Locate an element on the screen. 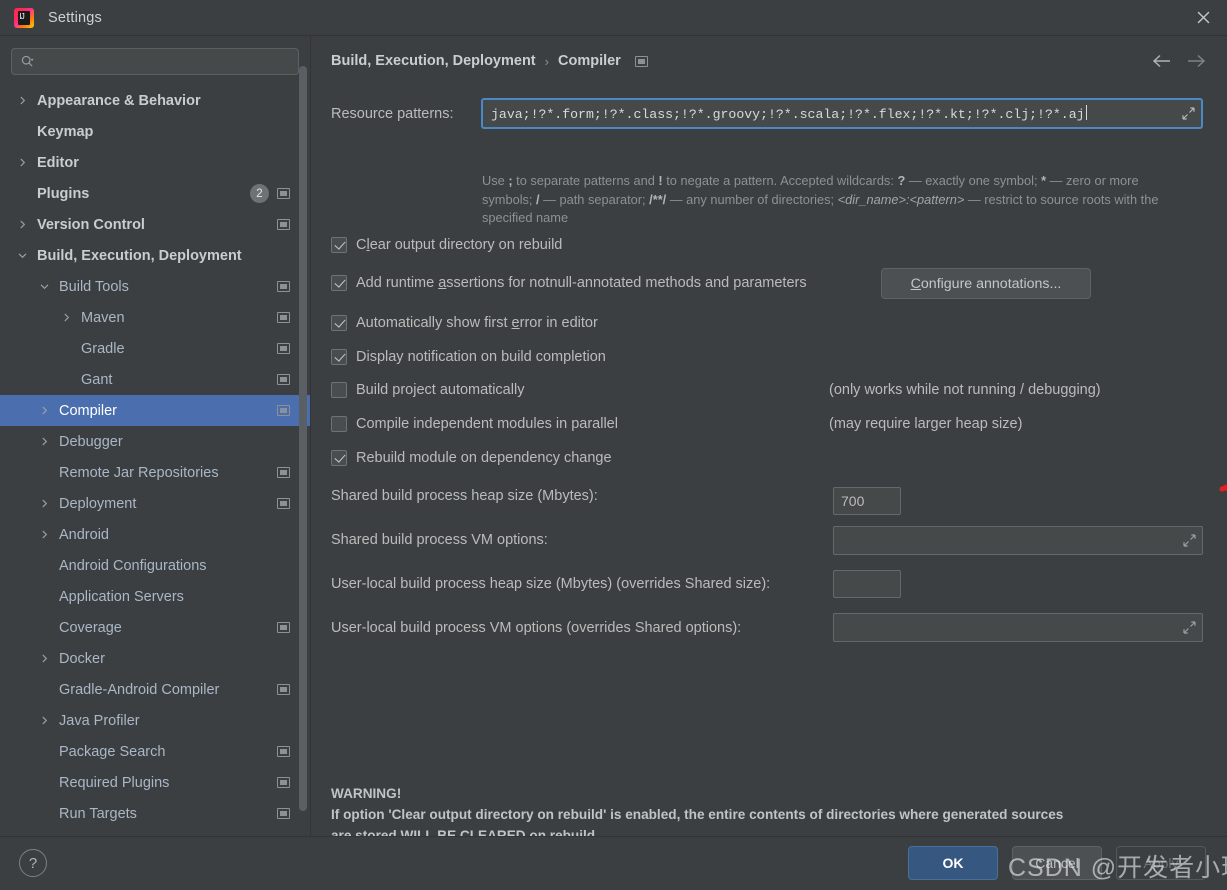 Image resolution: width=1227 pixels, height=890 pixels. sidebar-item-run-targets: Run Targets is located at coordinates (155, 813).